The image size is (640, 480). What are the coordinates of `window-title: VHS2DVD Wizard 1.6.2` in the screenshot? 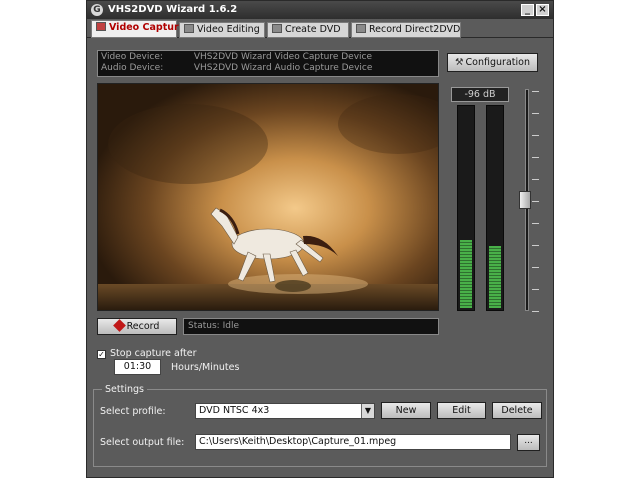 It's located at (173, 9).